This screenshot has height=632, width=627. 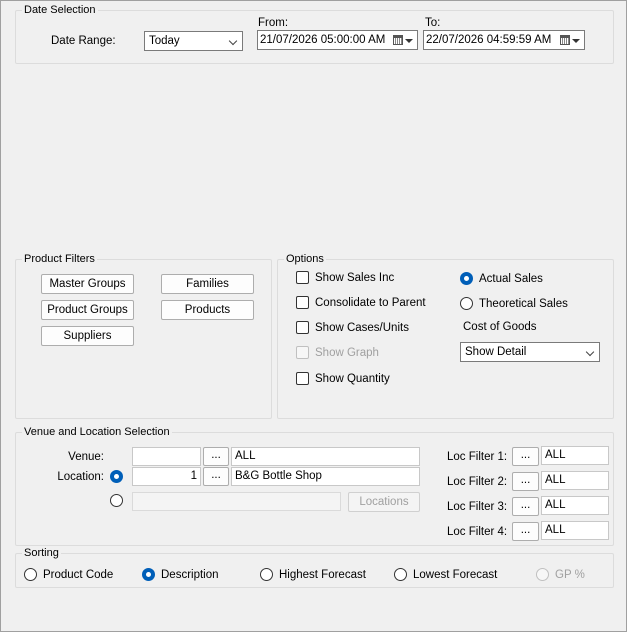 I want to click on to-label: To:, so click(x=433, y=23).